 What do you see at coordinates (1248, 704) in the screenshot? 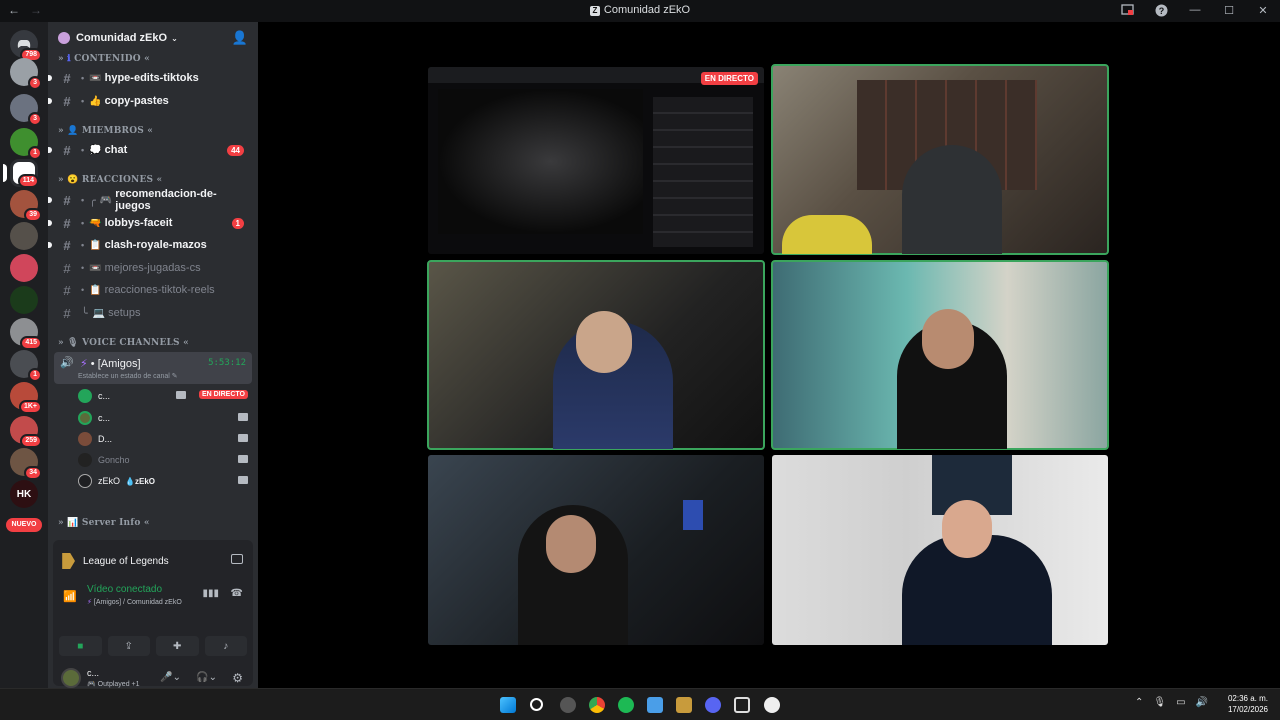
I see `clock: 02:36 a. m. 17/02/2026` at bounding box center [1248, 704].